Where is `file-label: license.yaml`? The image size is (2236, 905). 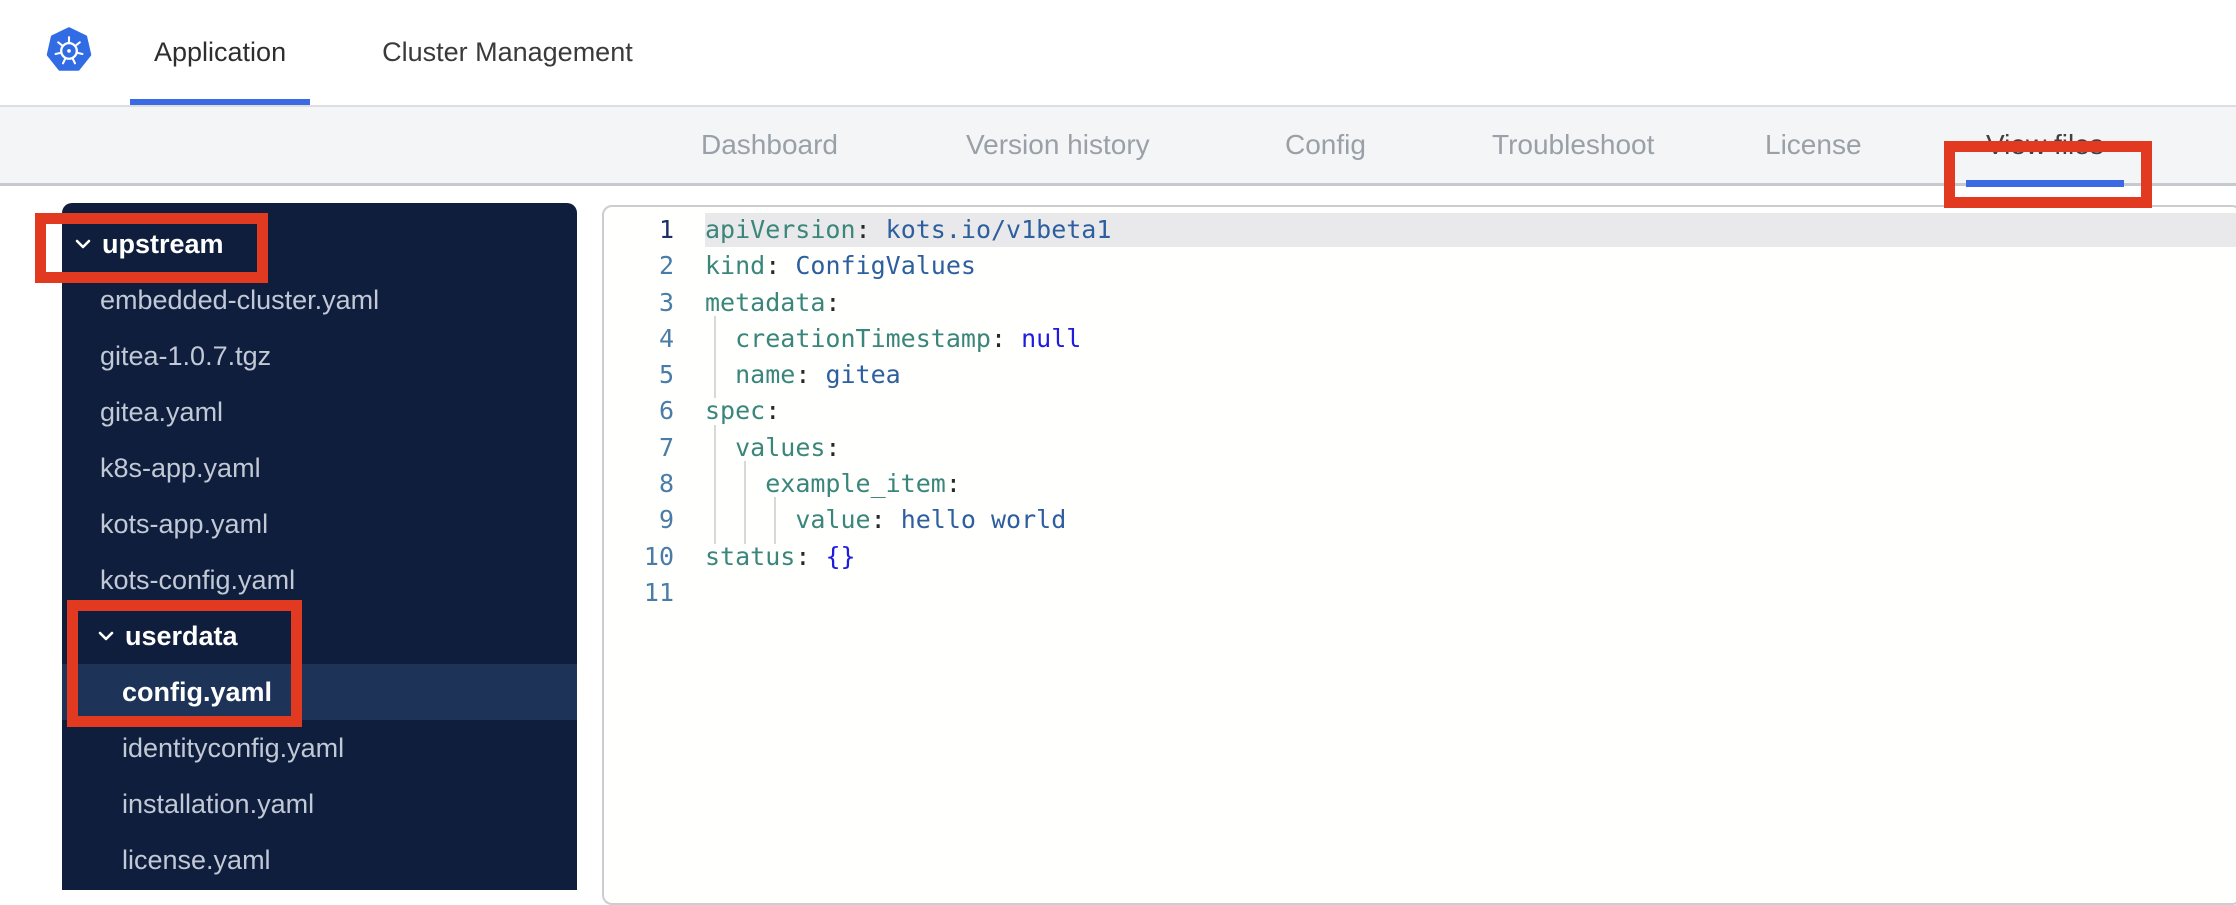
file-label: license.yaml is located at coordinates (196, 859).